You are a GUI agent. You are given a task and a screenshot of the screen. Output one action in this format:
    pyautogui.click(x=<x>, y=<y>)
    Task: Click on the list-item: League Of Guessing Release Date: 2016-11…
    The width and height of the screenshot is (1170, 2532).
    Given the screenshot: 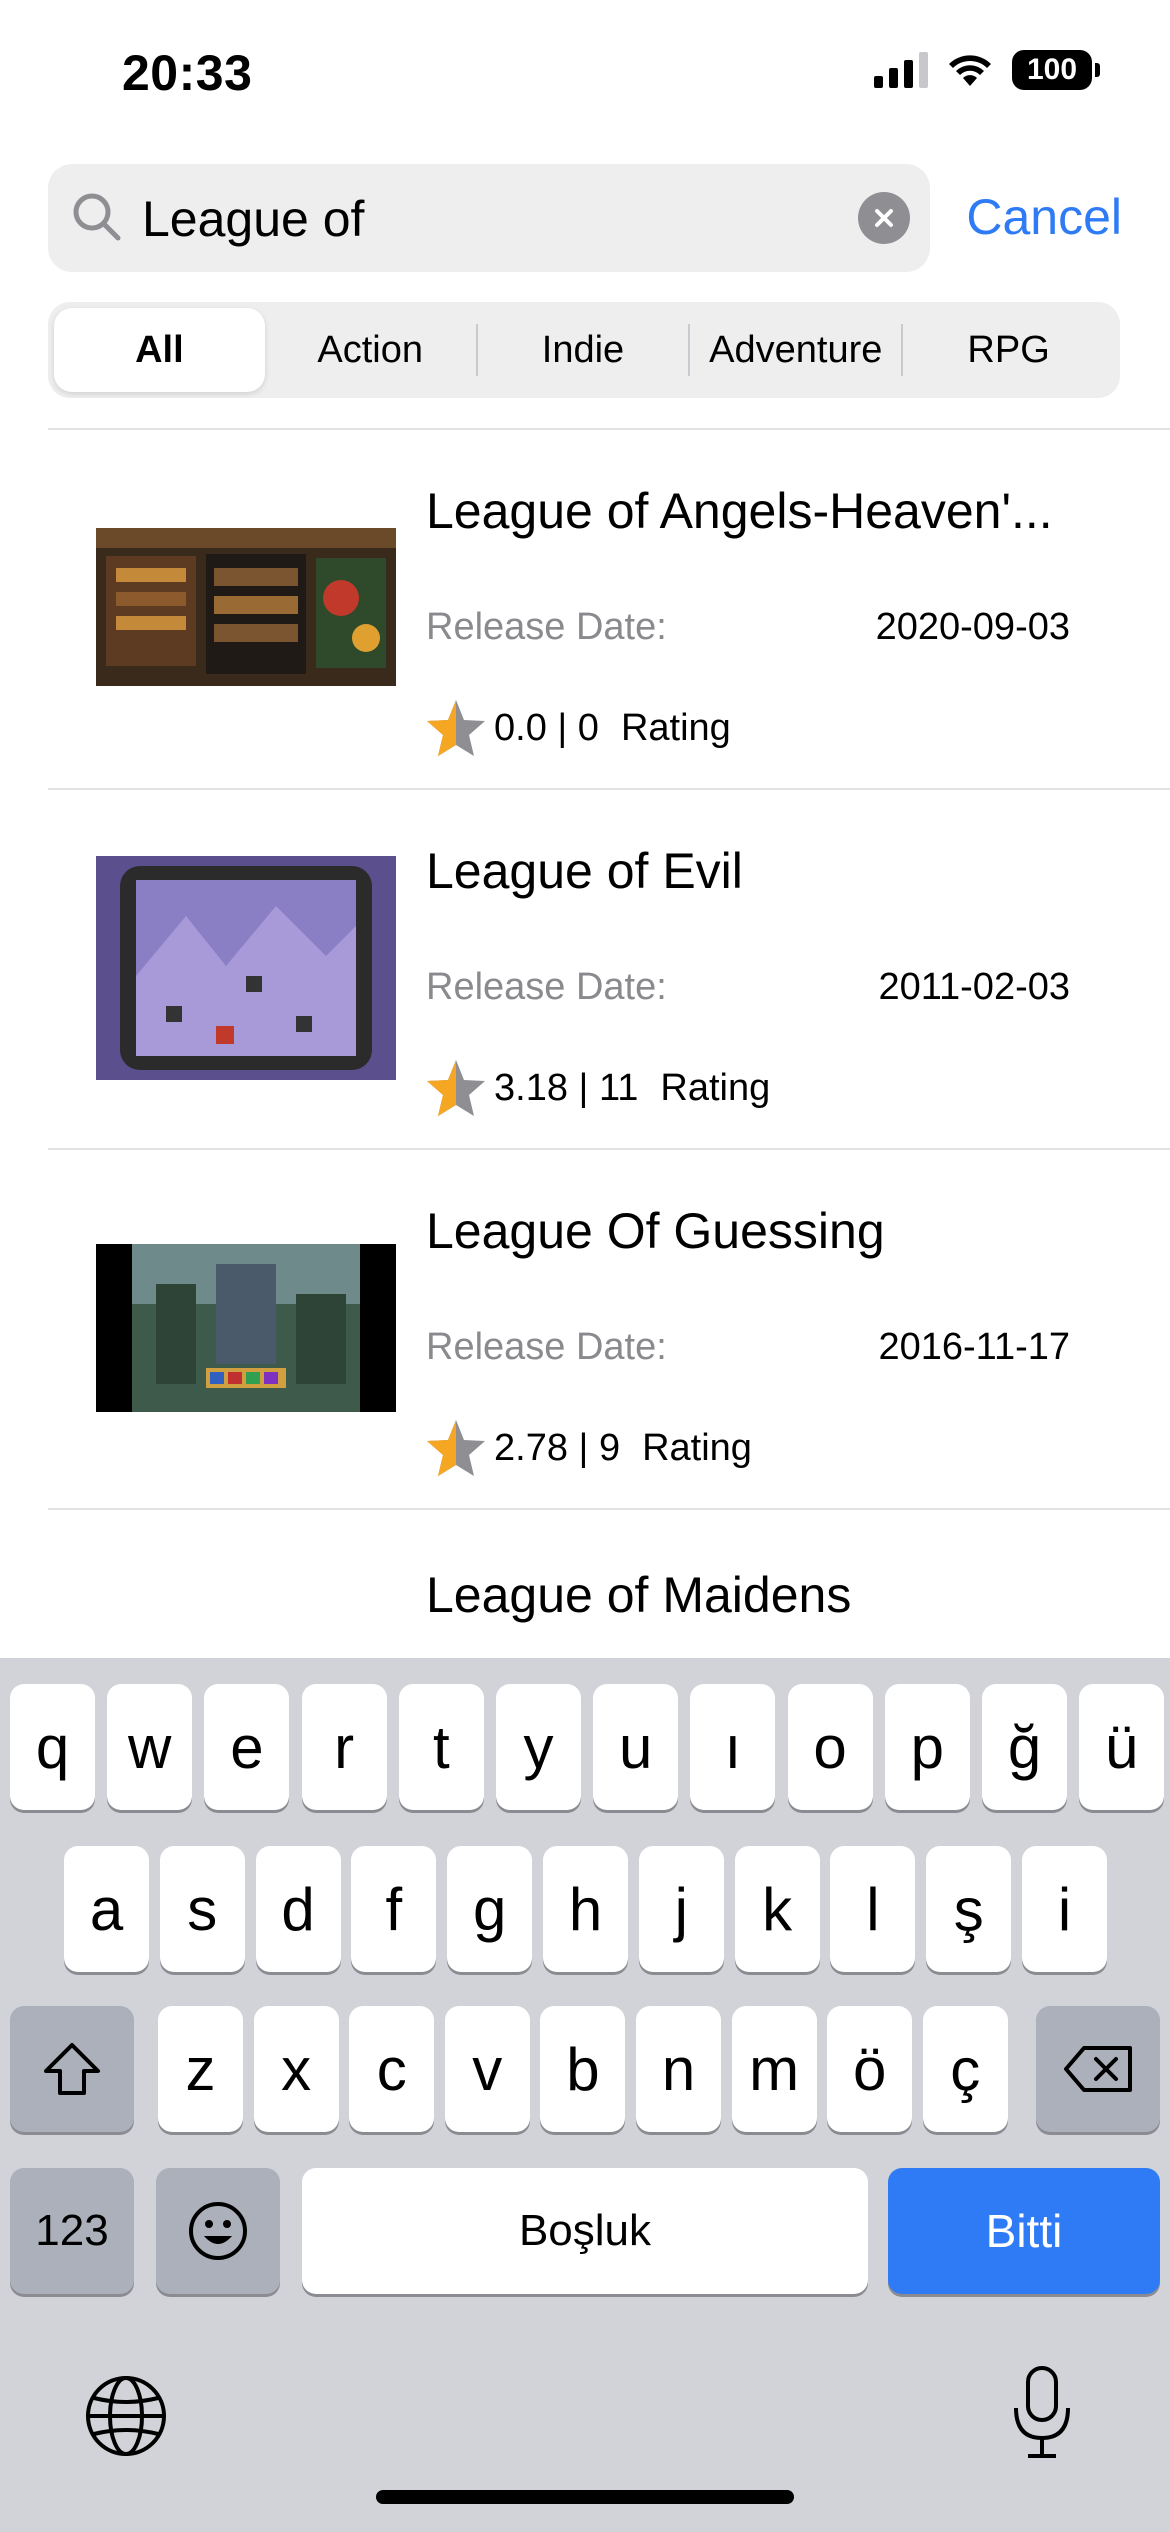 What is the action you would take?
    pyautogui.click(x=609, y=1330)
    